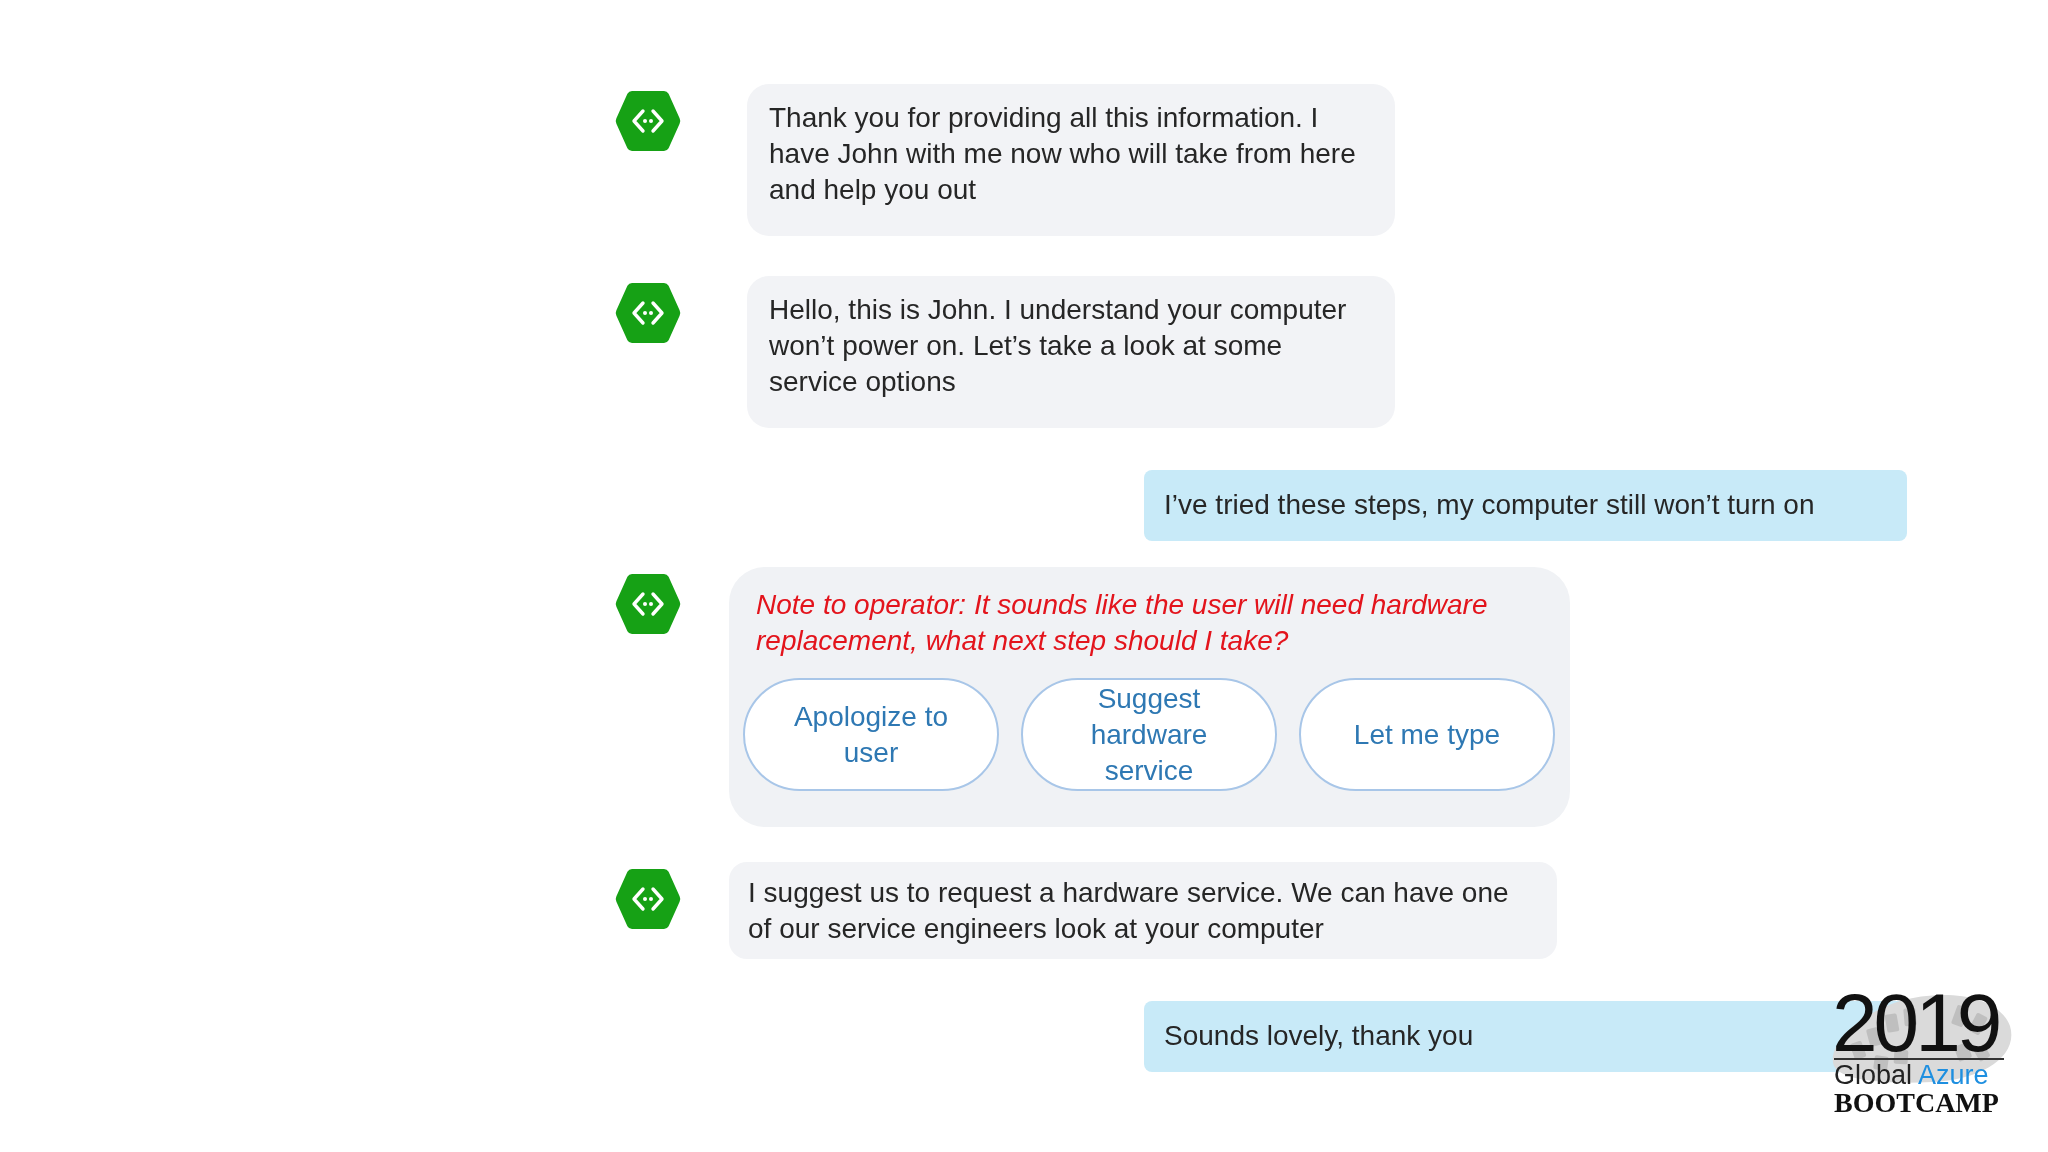 This screenshot has width=2048, height=1152. What do you see at coordinates (1071, 160) in the screenshot?
I see `message-bubble: Thank you for providing all this information. I have John with me now who will take from here and help you out` at bounding box center [1071, 160].